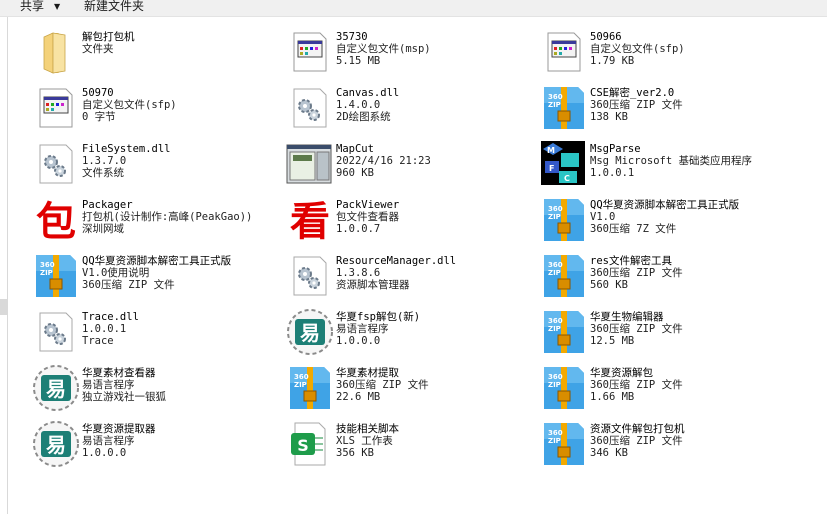 The image size is (827, 514). Describe the element at coordinates (564, 164) in the screenshot. I see `msgparse-mfc-icon: MF C` at that location.